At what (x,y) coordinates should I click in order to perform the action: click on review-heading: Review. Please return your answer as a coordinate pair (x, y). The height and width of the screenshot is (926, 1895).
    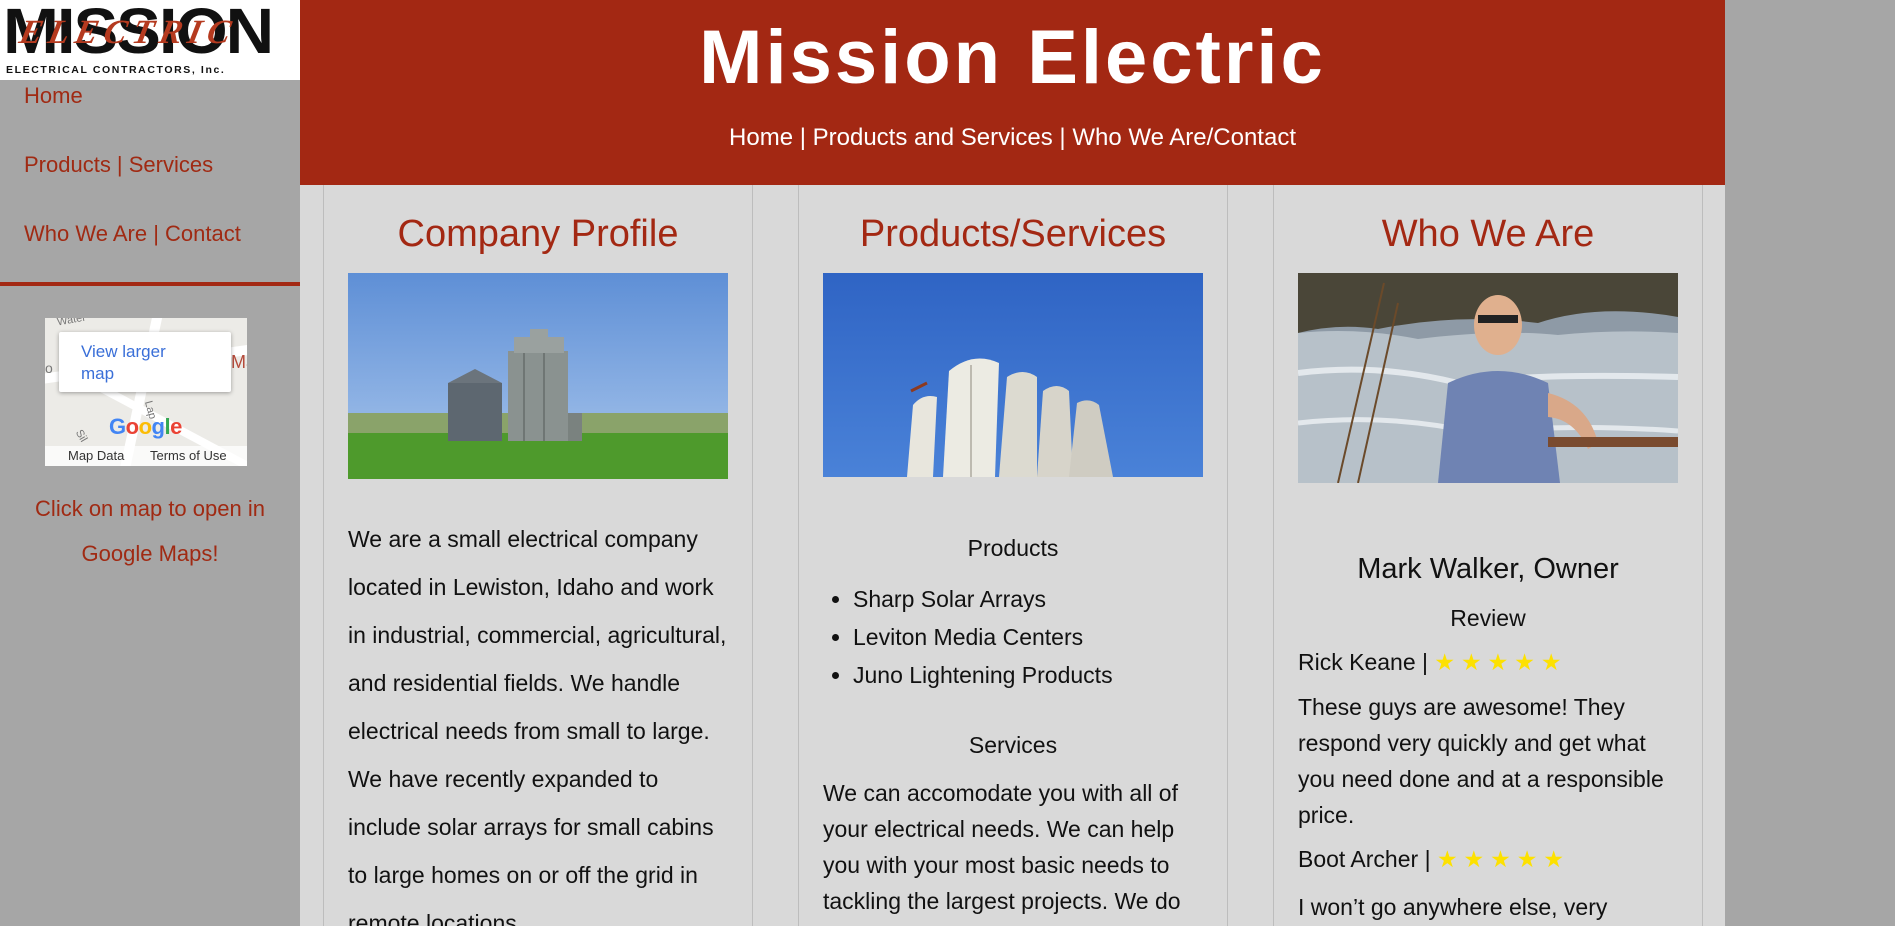
    Looking at the image, I should click on (1488, 618).